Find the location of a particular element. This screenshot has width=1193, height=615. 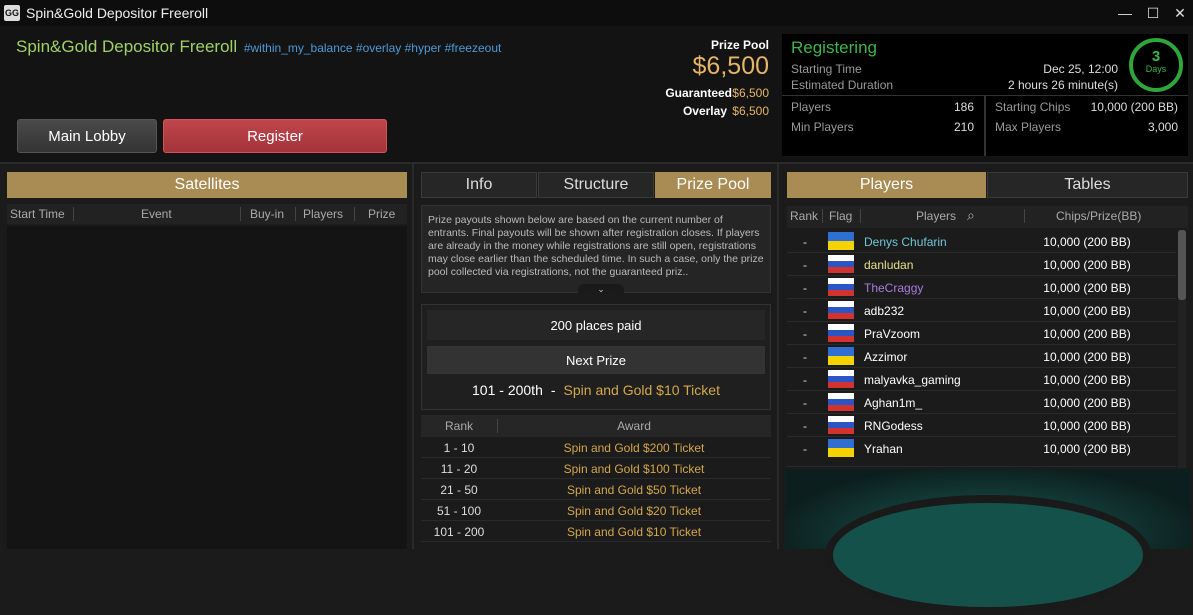

player-name: RNGodess is located at coordinates (893, 426).